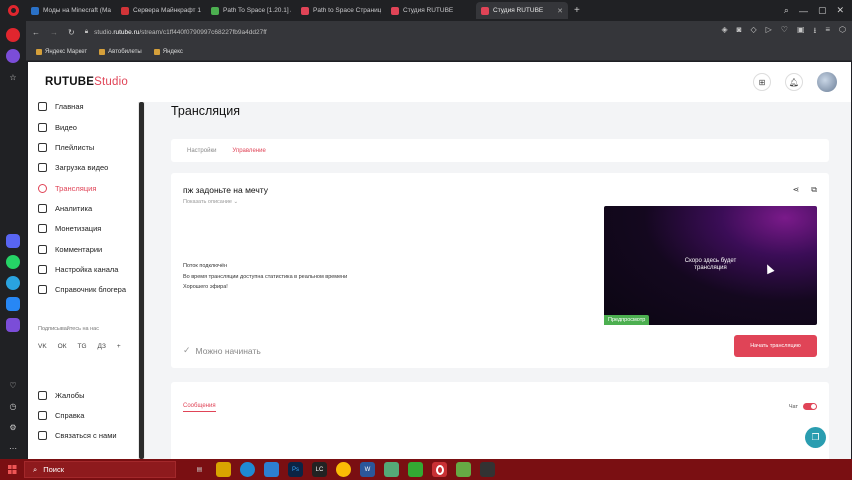 This screenshot has height=480, width=852. What do you see at coordinates (61, 51) in the screenshot?
I see `bookmark-item: Яндекс Маркет` at bounding box center [61, 51].